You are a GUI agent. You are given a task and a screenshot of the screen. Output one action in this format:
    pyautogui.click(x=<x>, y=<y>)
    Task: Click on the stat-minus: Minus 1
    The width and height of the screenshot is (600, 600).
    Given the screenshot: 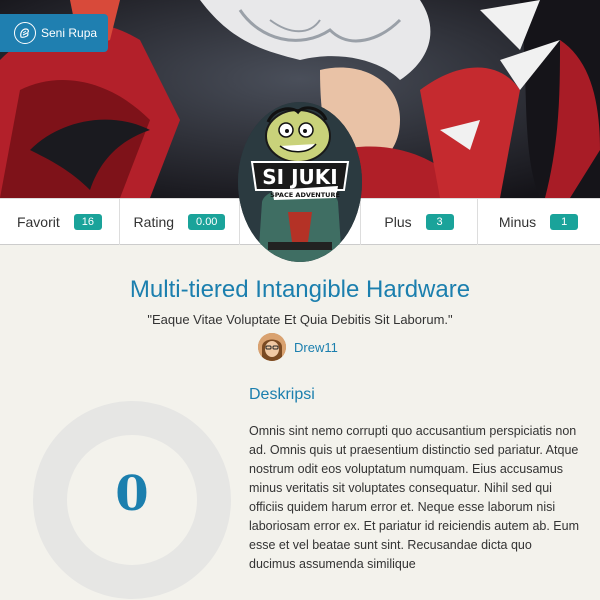 What is the action you would take?
    pyautogui.click(x=538, y=222)
    